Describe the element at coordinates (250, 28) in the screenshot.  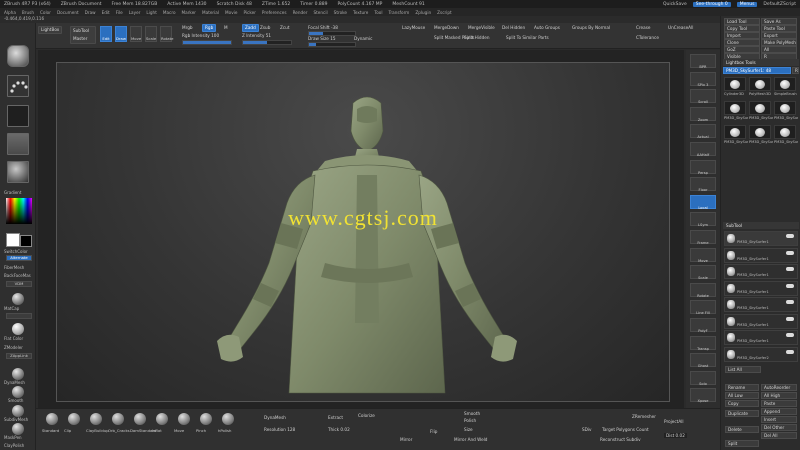
I see `zadd-toggle: Zadd` at that location.